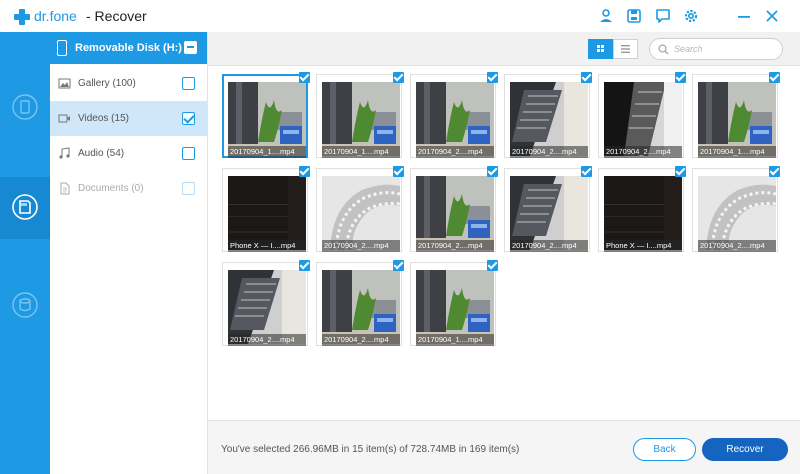 The width and height of the screenshot is (800, 474). I want to click on close-icon, so click(772, 16).